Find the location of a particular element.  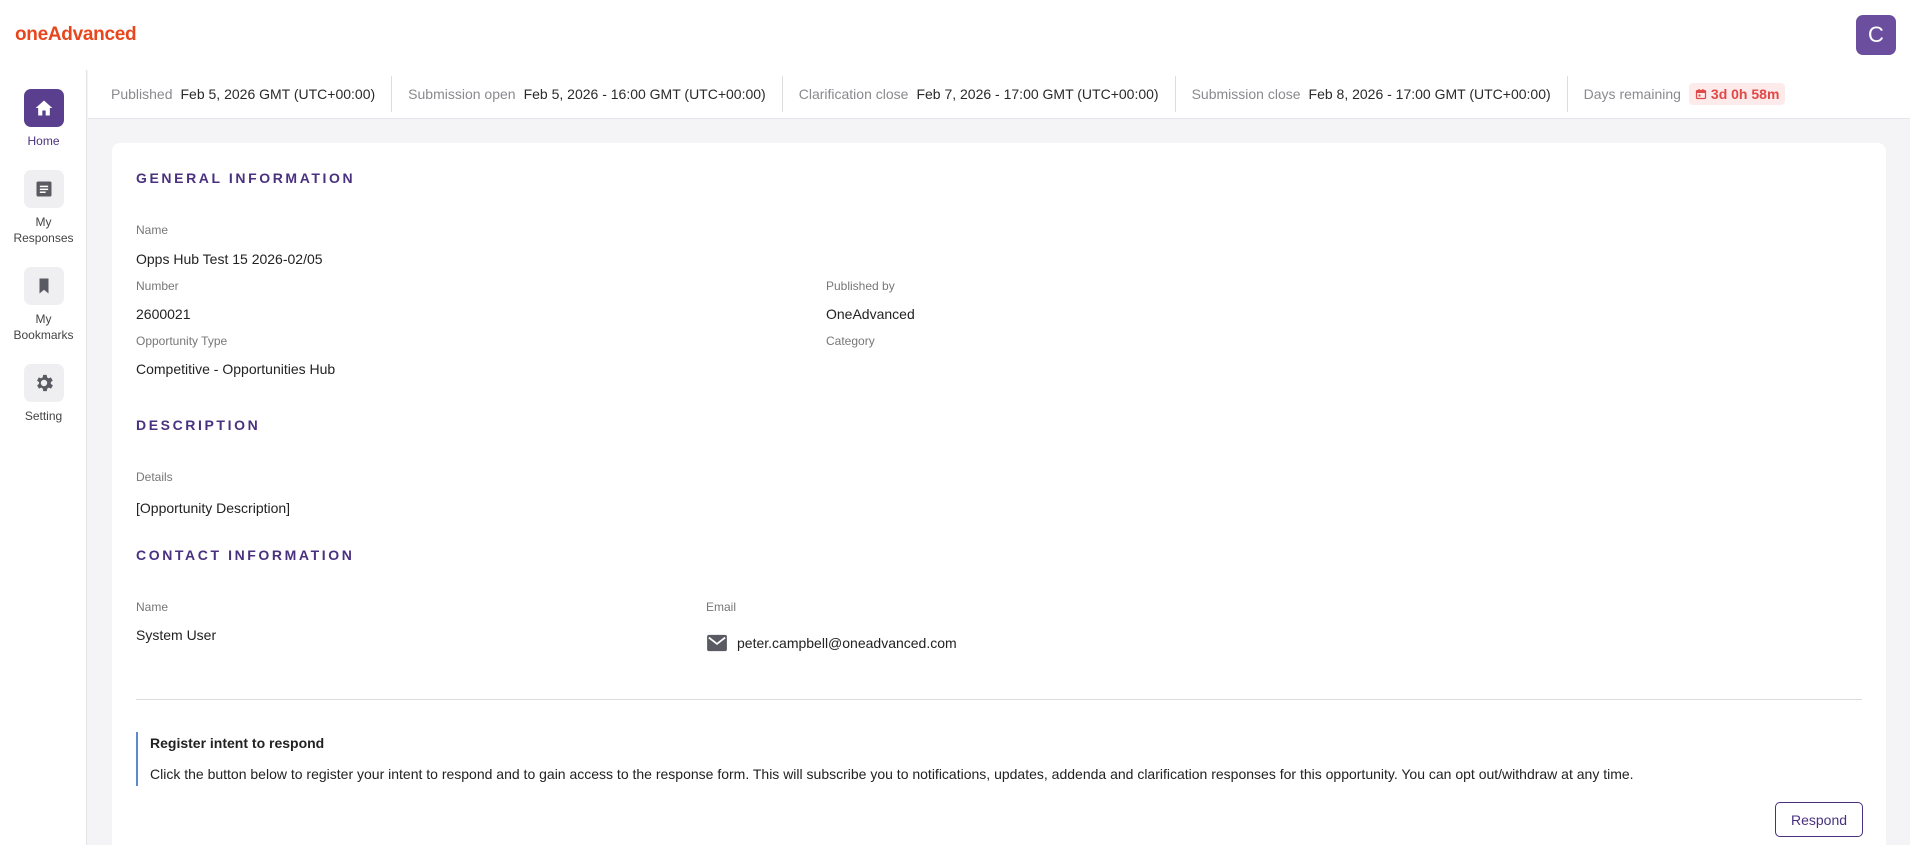

name-value: Opps Hub Test 15 2026-02/05 is located at coordinates (229, 259).